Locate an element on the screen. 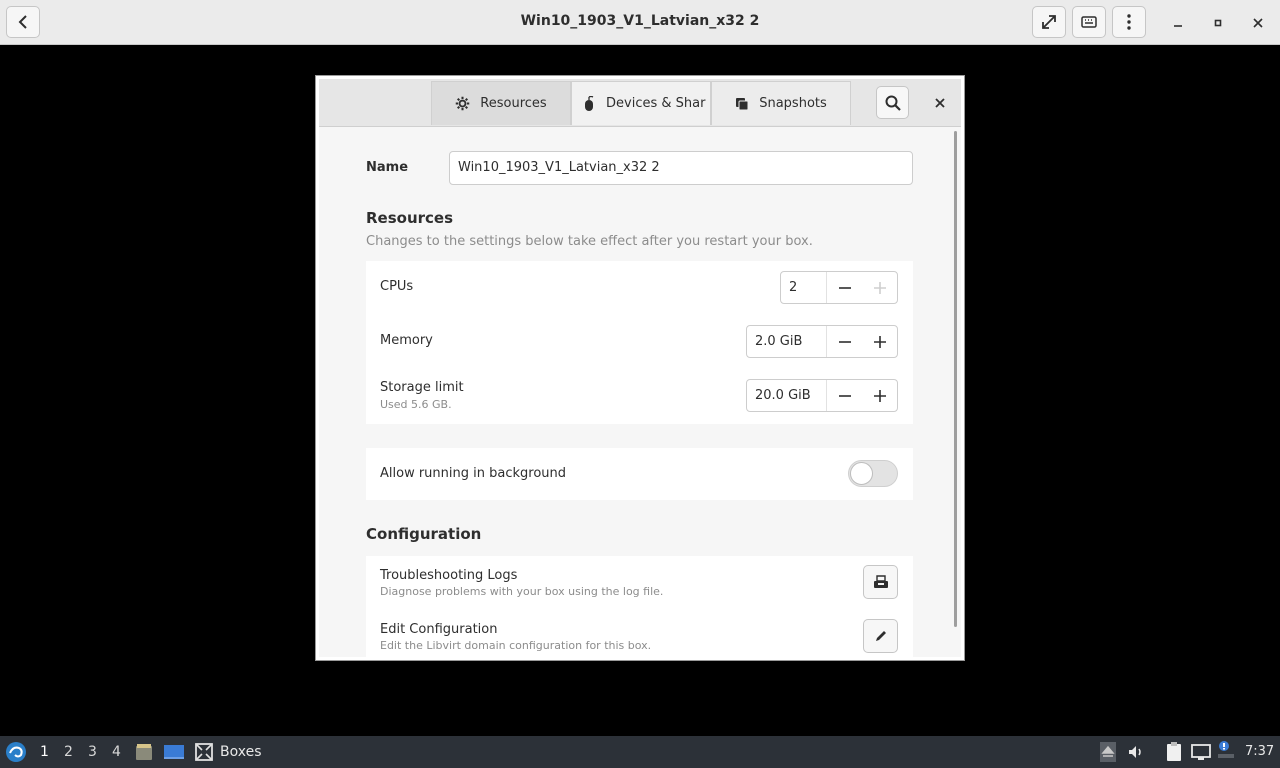  fullscreen-icon is located at coordinates (1049, 22).